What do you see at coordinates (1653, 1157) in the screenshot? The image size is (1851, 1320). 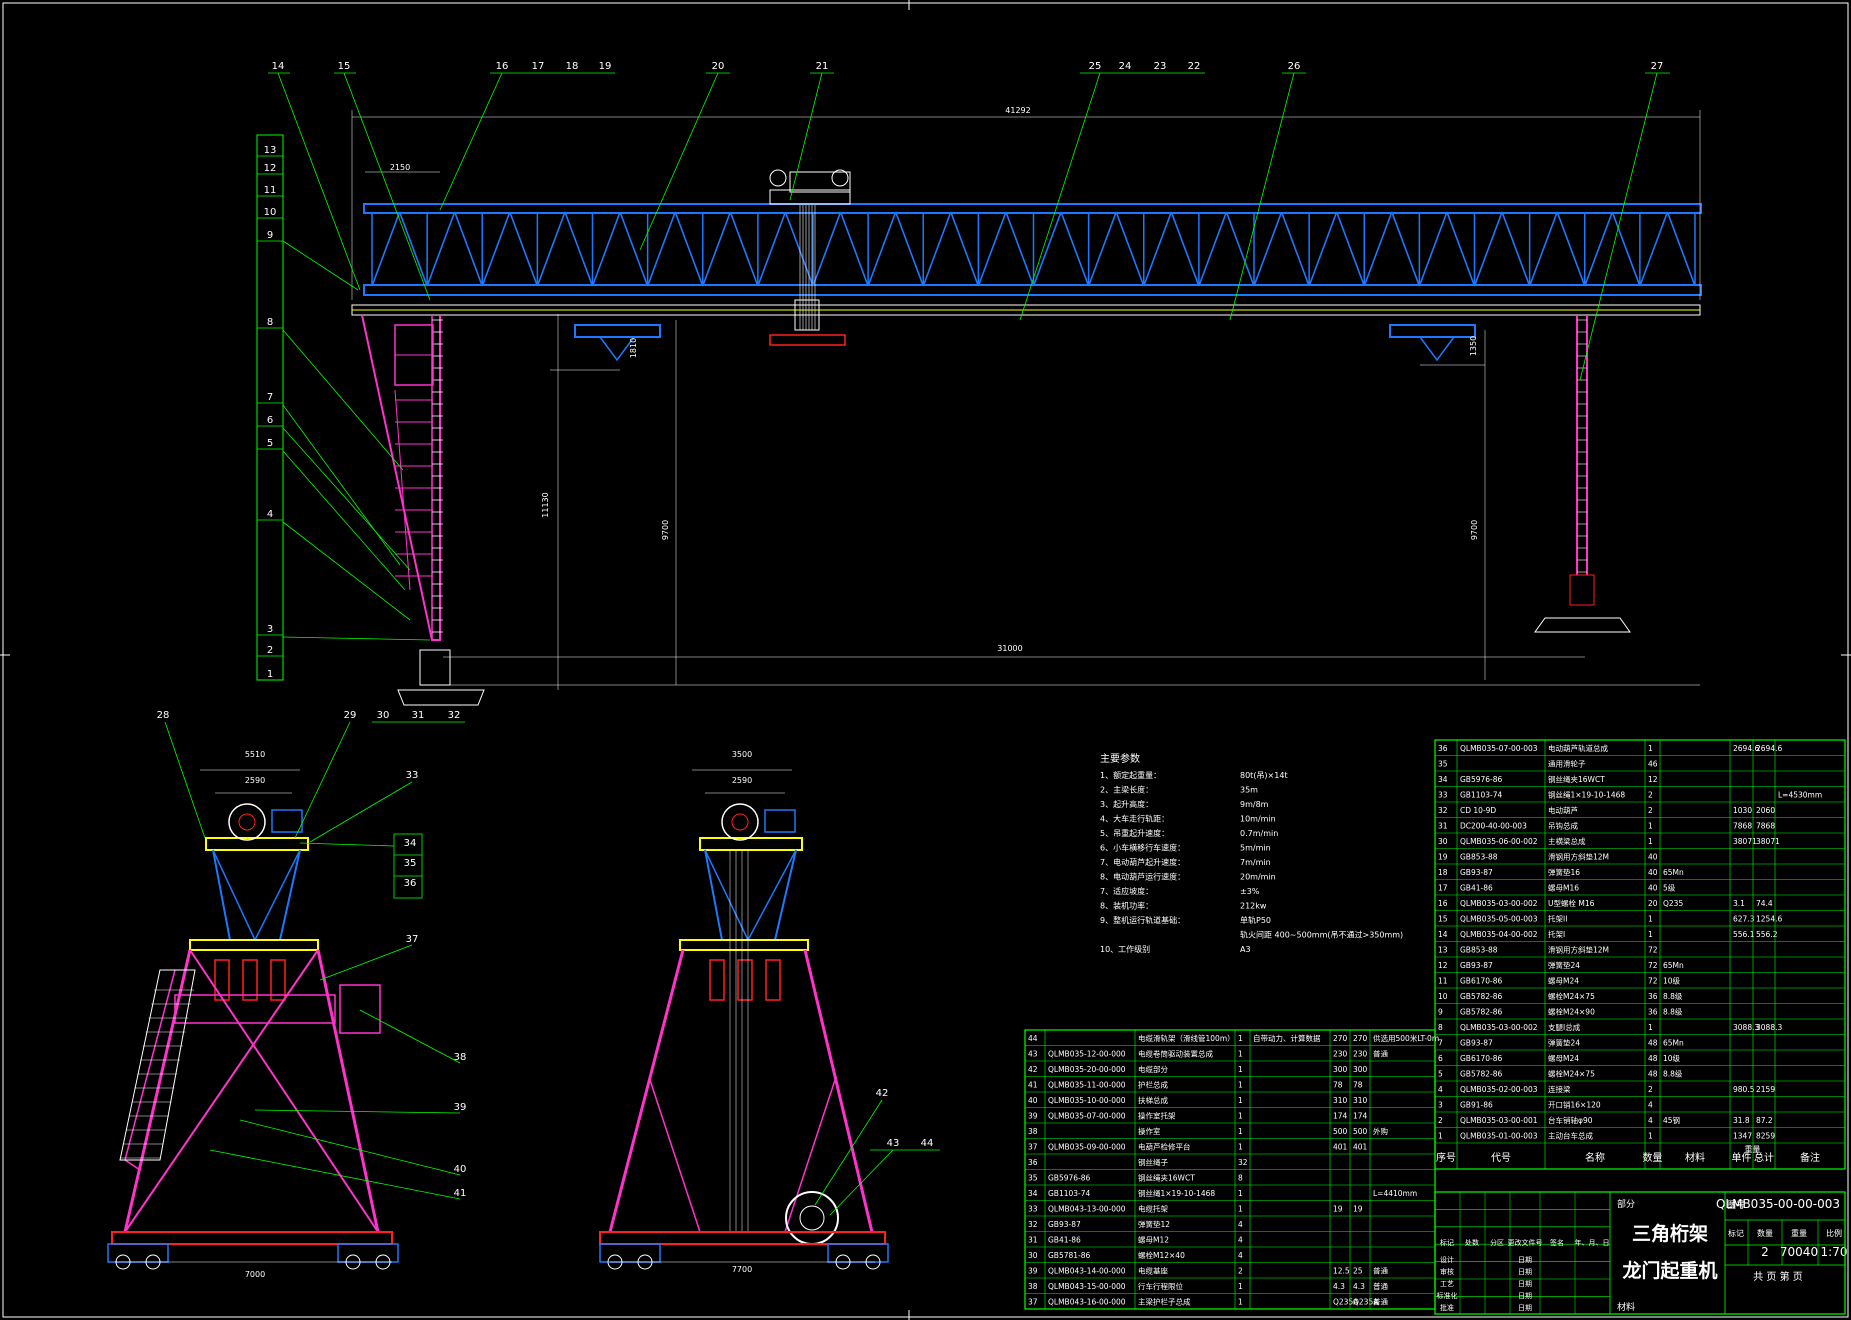 I see `bom-header: 数量` at bounding box center [1653, 1157].